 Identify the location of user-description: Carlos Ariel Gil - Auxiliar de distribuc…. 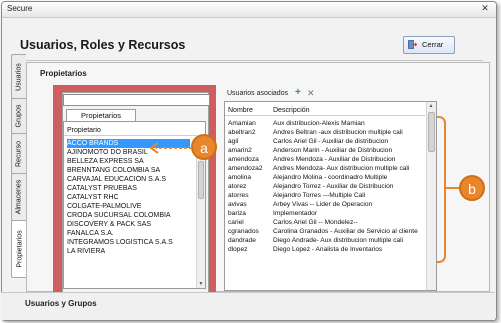
(331, 141).